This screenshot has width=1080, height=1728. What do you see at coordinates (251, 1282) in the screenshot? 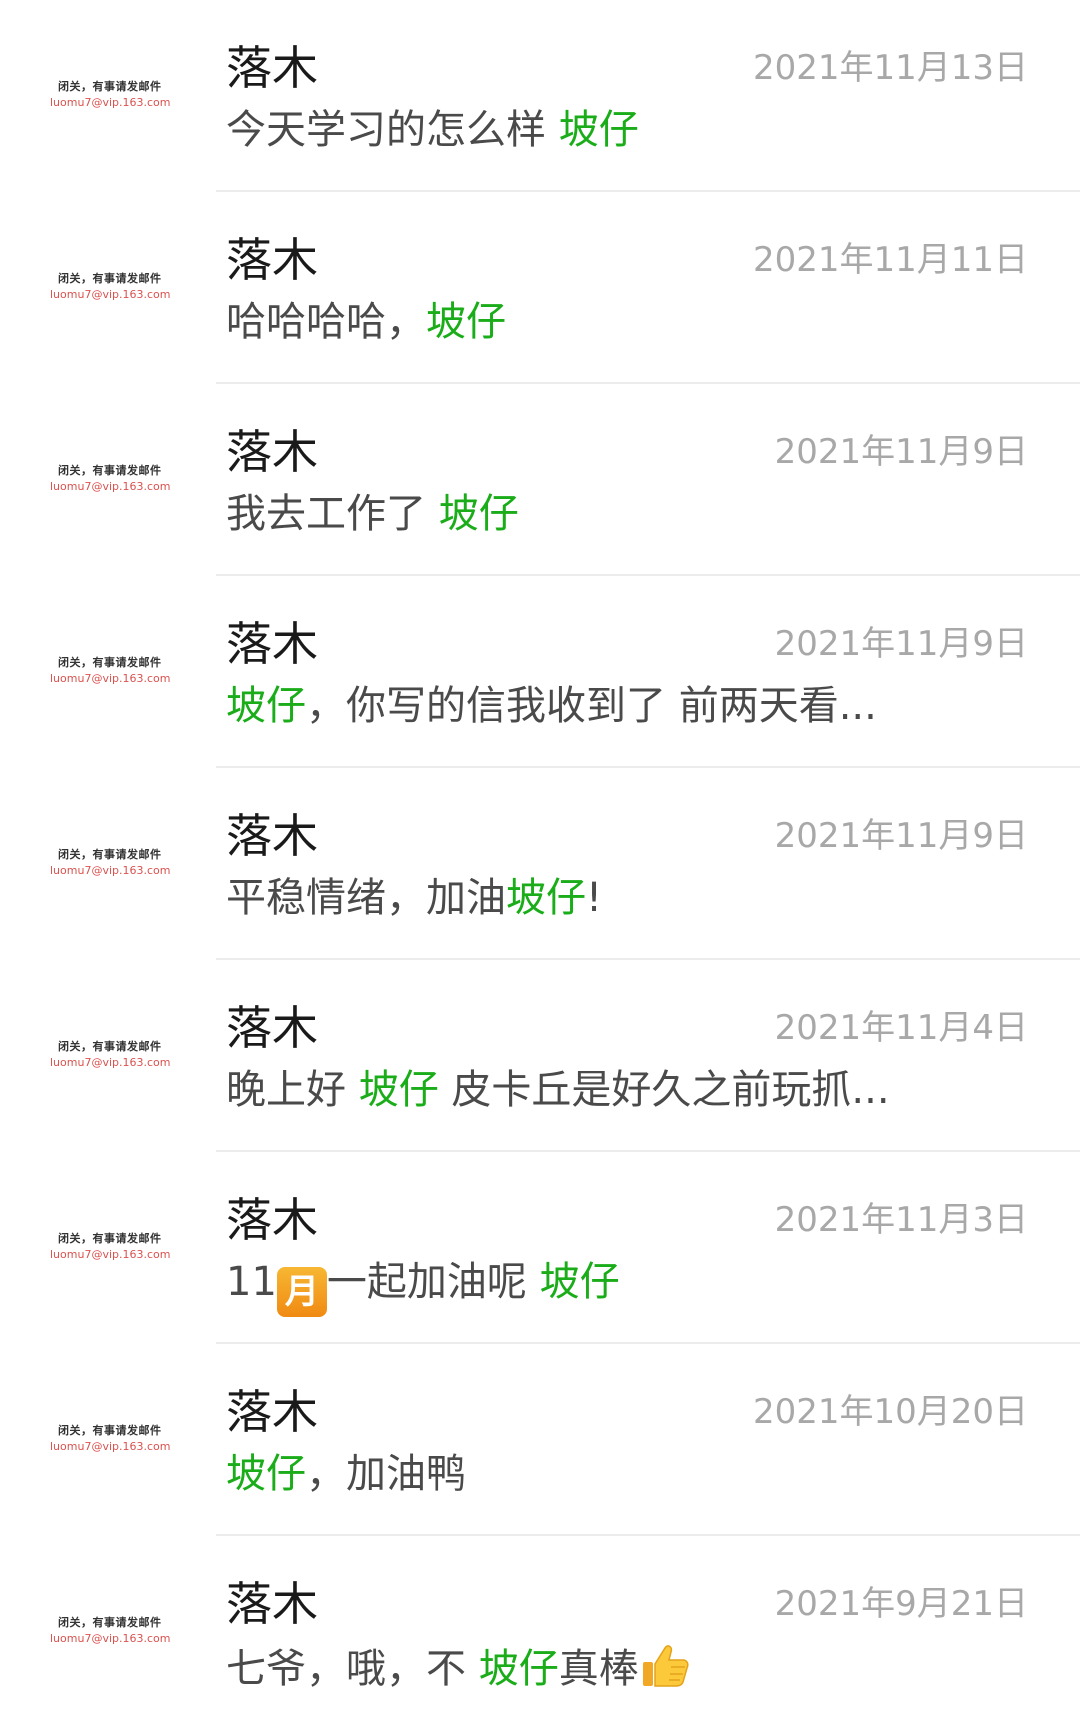
I see `preview-text: 11` at bounding box center [251, 1282].